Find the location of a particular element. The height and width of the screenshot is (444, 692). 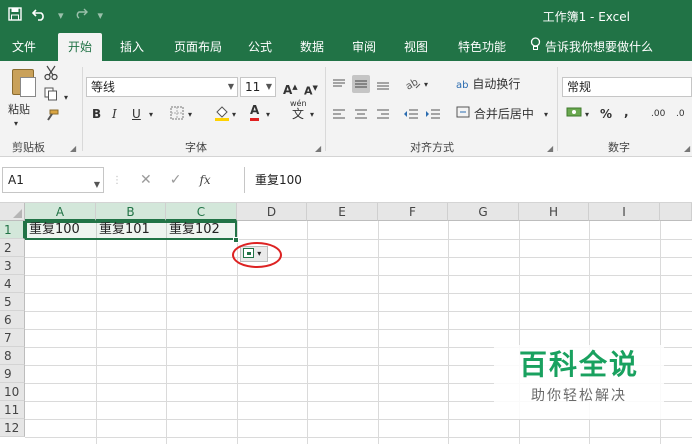

enter-icon: ✓ is located at coordinates (176, 180).